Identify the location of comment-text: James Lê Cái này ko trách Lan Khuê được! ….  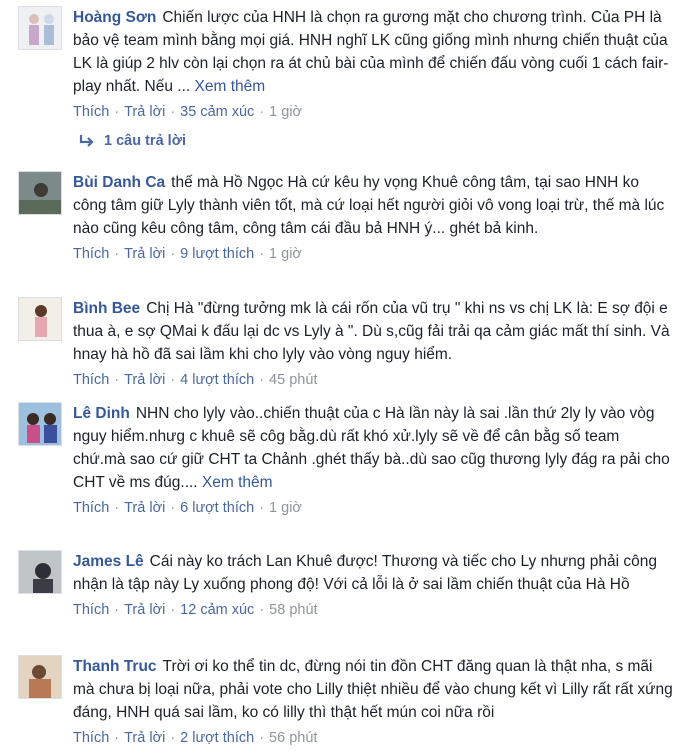
(365, 573).